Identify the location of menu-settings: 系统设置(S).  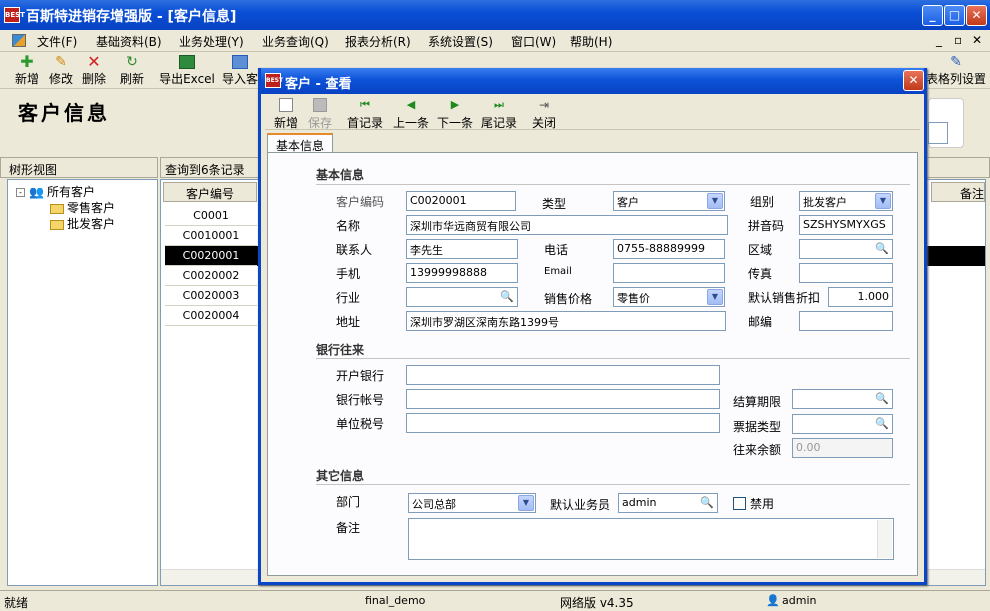
(460, 41).